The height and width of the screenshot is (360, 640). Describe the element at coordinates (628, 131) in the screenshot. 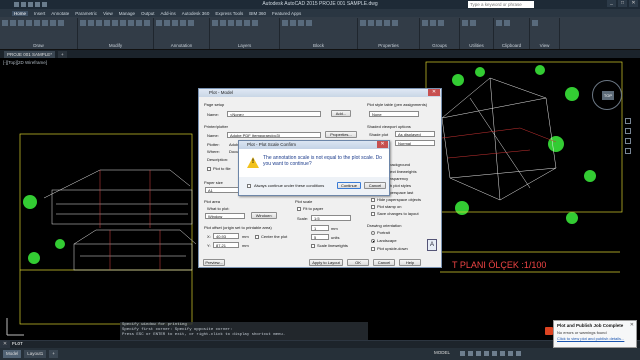

I see `zoom-icon` at that location.